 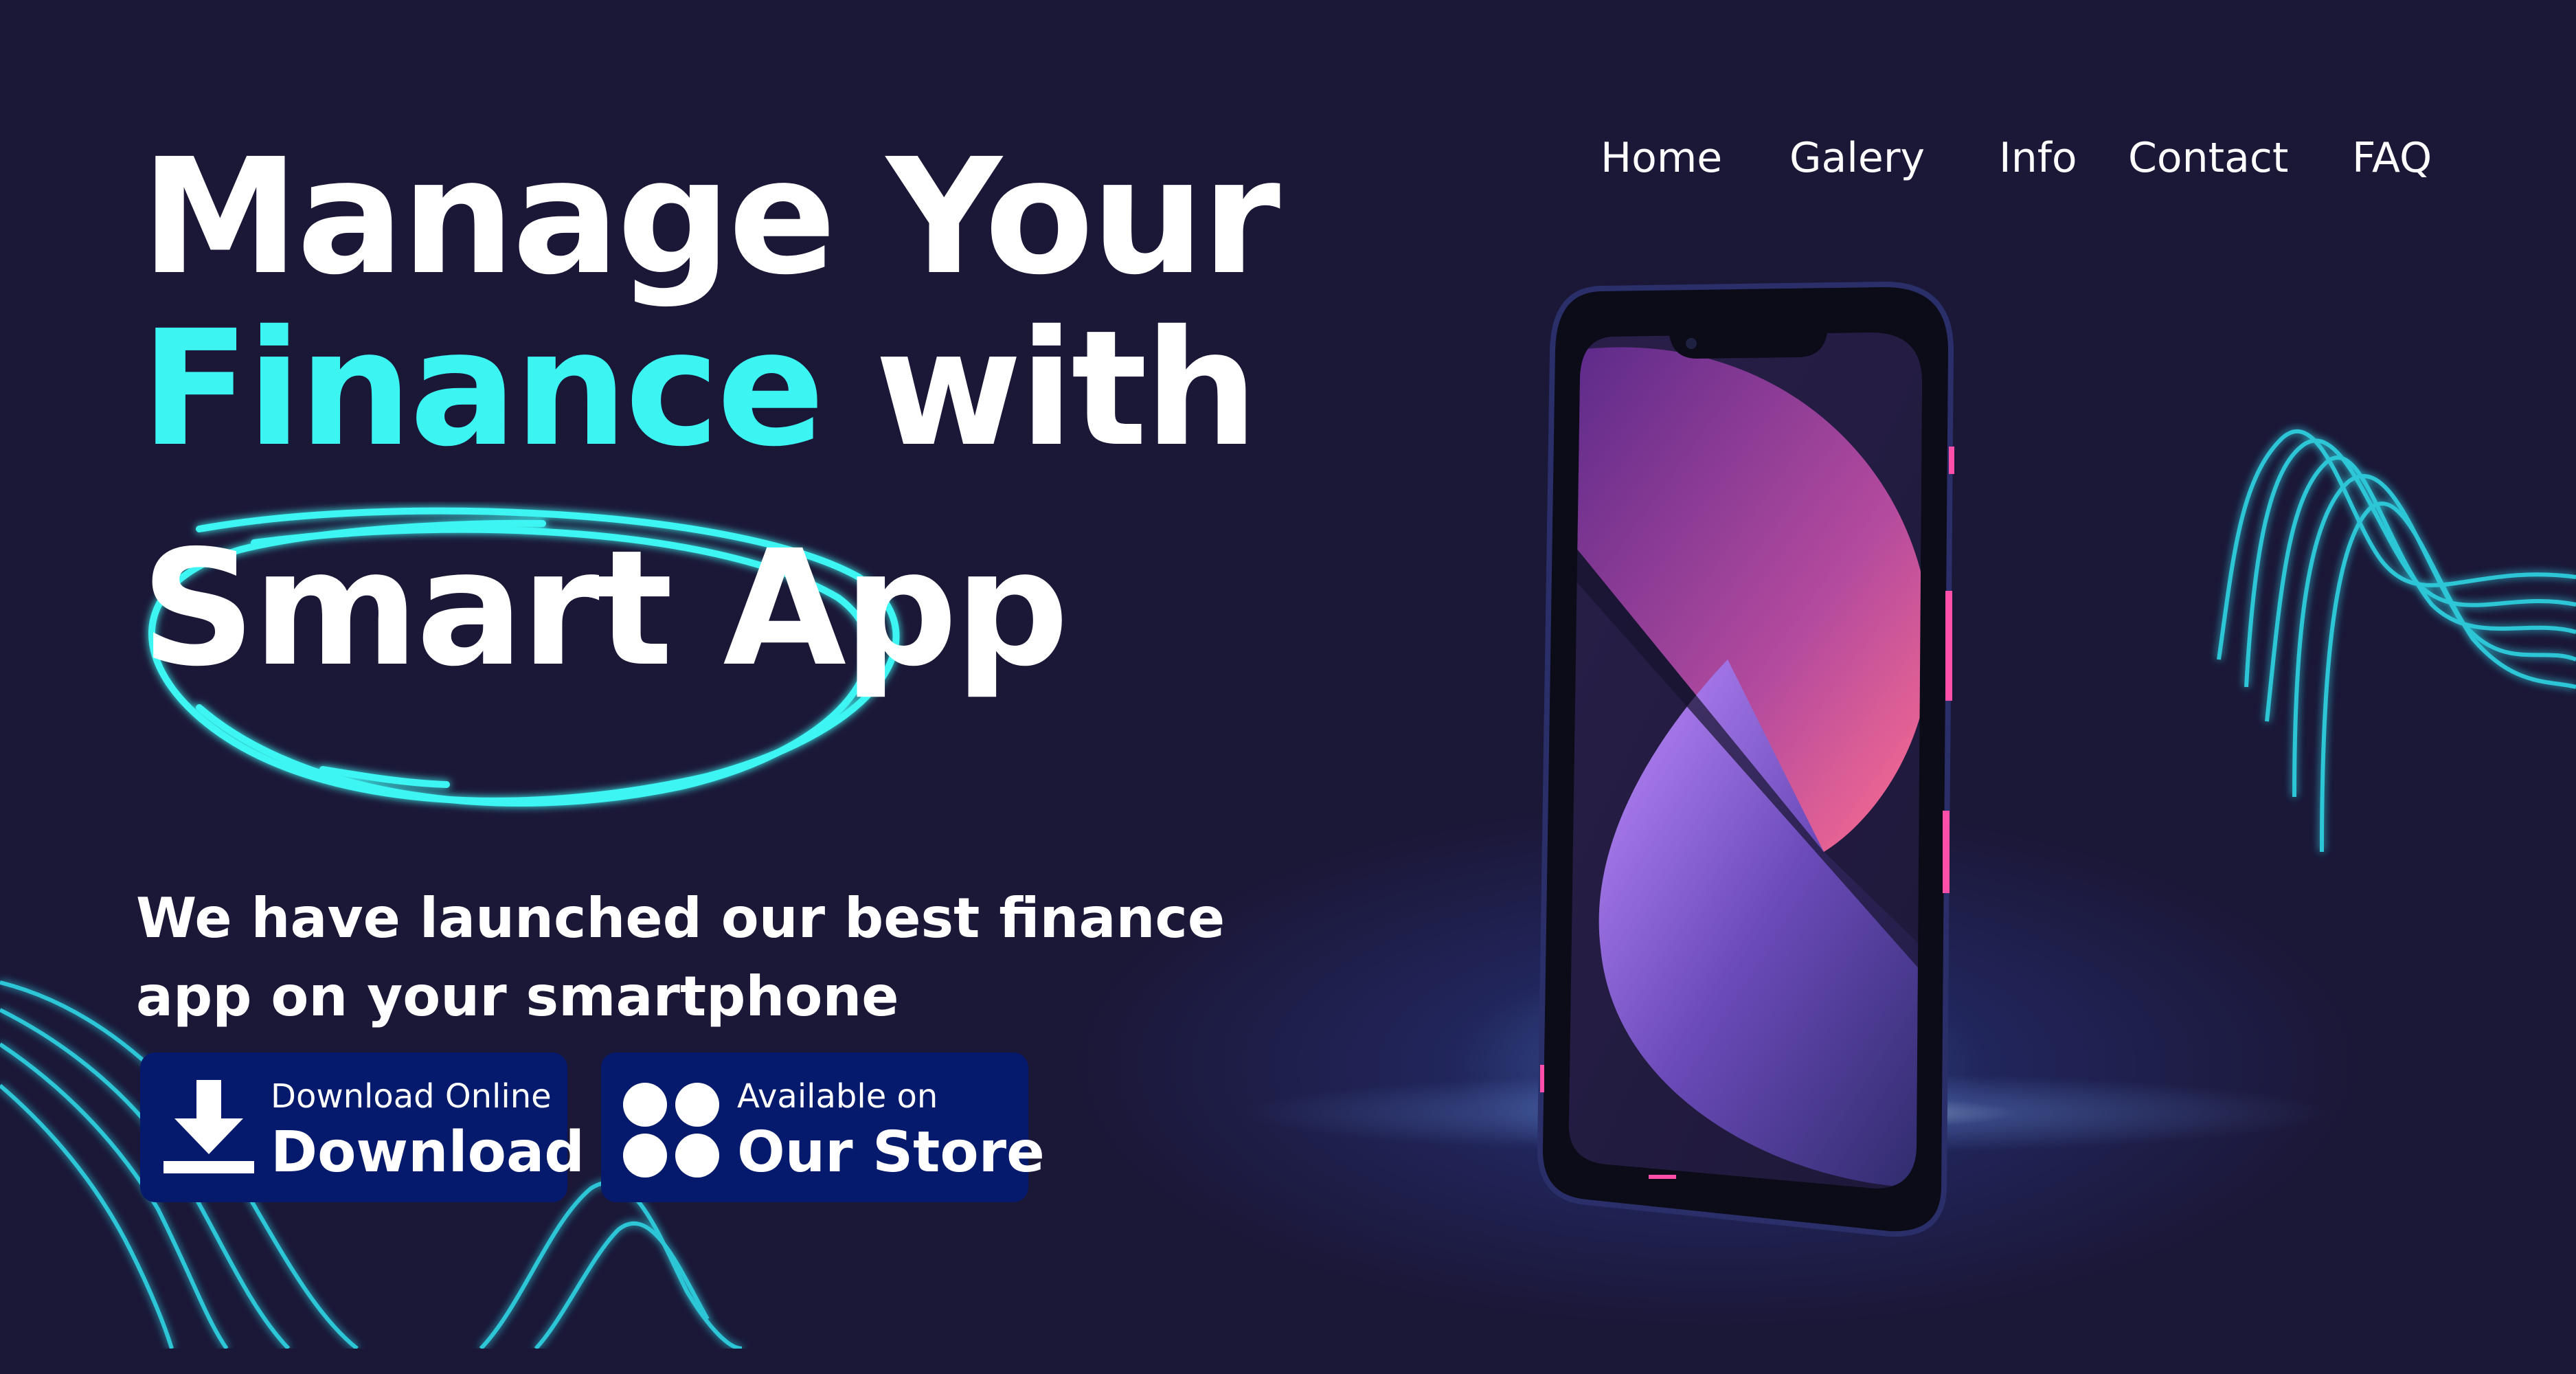 I want to click on smartphone-illustration, so click(x=1745, y=759).